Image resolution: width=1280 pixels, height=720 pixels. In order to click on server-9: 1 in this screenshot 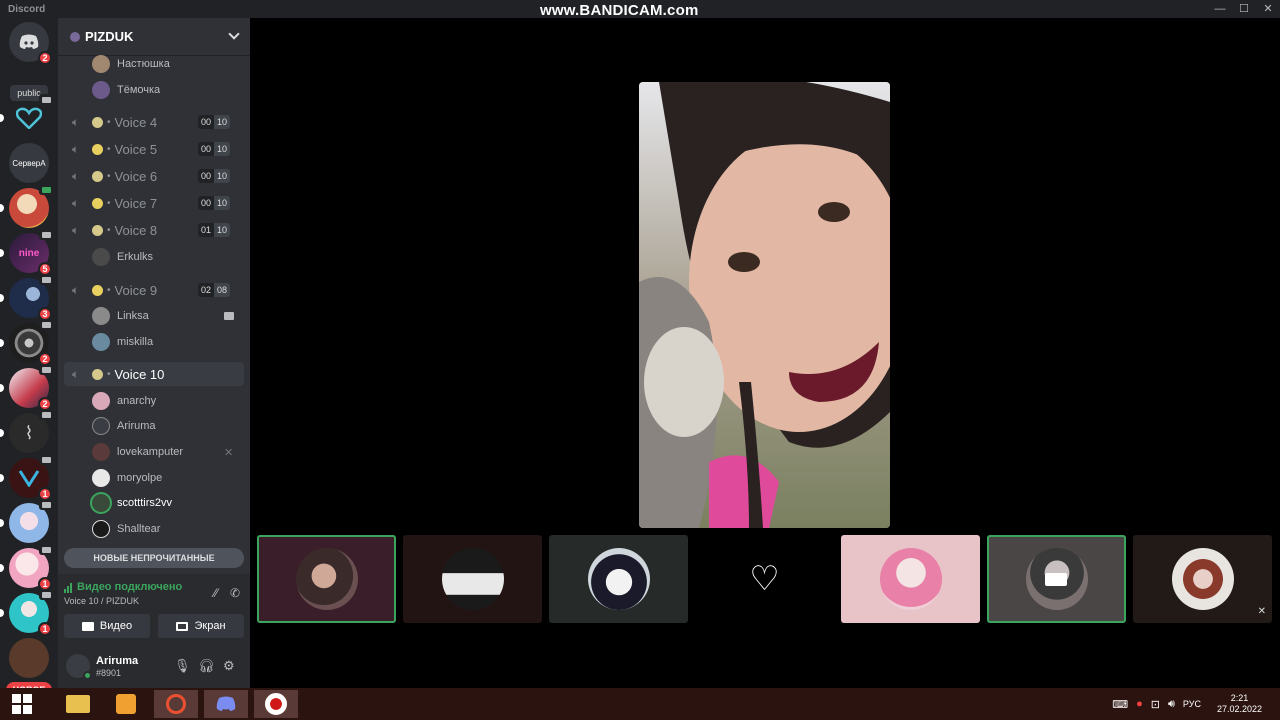, I will do `click(26, 567)`.